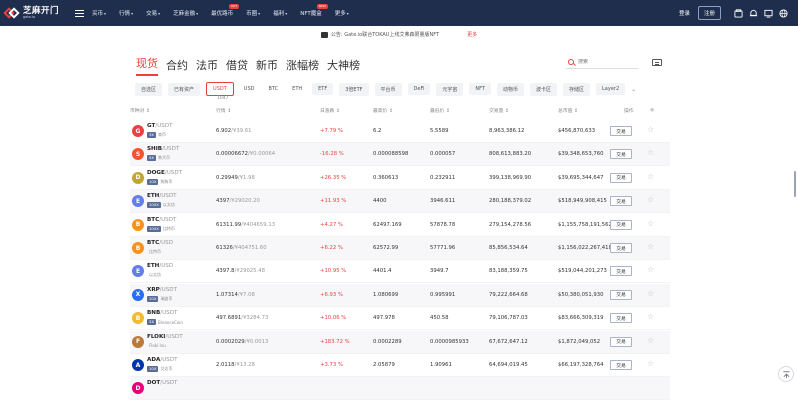 The height and width of the screenshot is (400, 798). Describe the element at coordinates (147, 65) in the screenshot. I see `market-tab: 现货` at that location.